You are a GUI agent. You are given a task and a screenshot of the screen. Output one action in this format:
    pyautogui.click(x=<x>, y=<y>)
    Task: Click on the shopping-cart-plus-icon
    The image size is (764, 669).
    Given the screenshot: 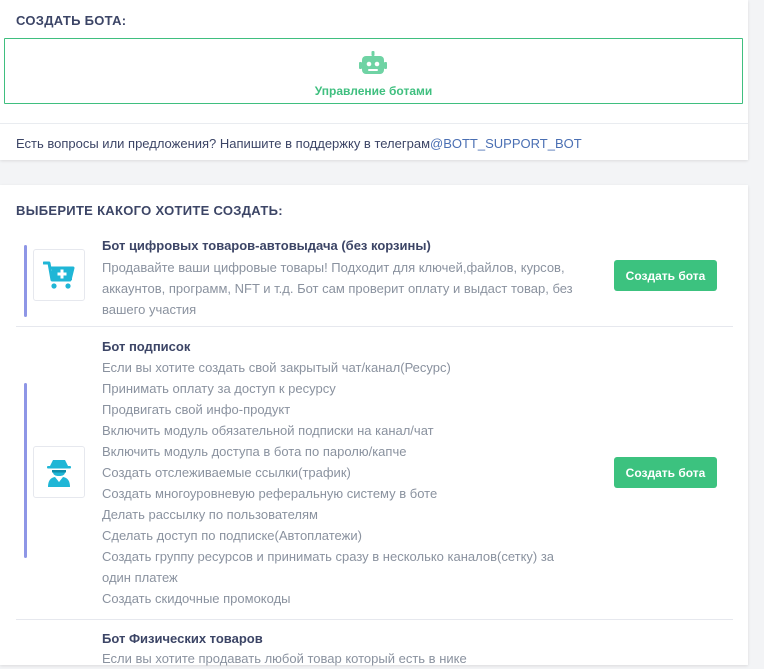 What is the action you would take?
    pyautogui.click(x=59, y=275)
    